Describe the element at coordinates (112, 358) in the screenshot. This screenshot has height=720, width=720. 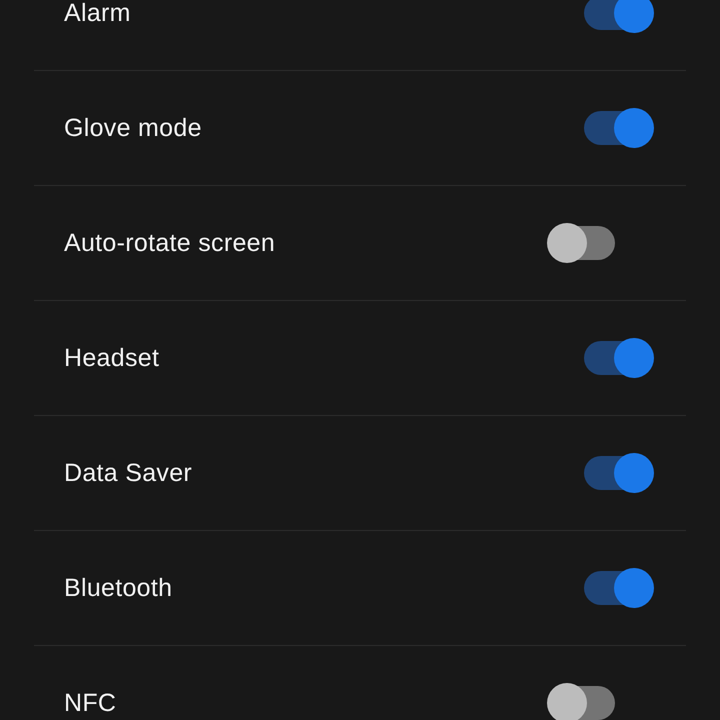
I see `setting-label: Headset` at that location.